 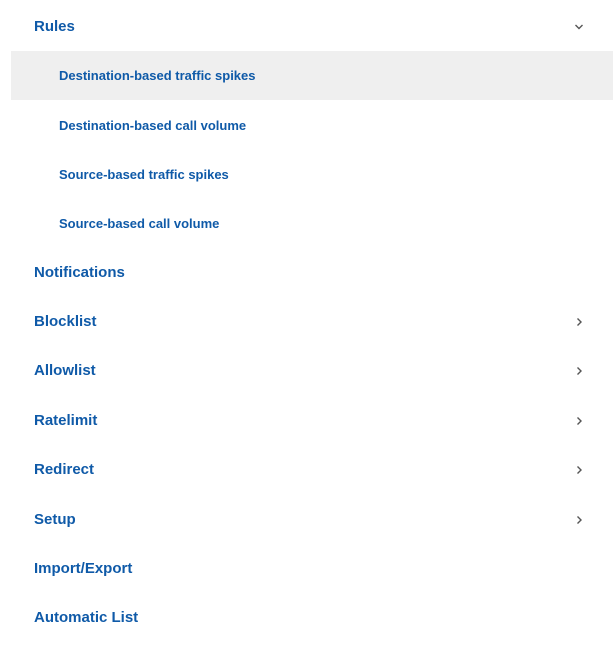 What do you see at coordinates (144, 174) in the screenshot?
I see `nav-subitem-label: Source-based traffic spikes` at bounding box center [144, 174].